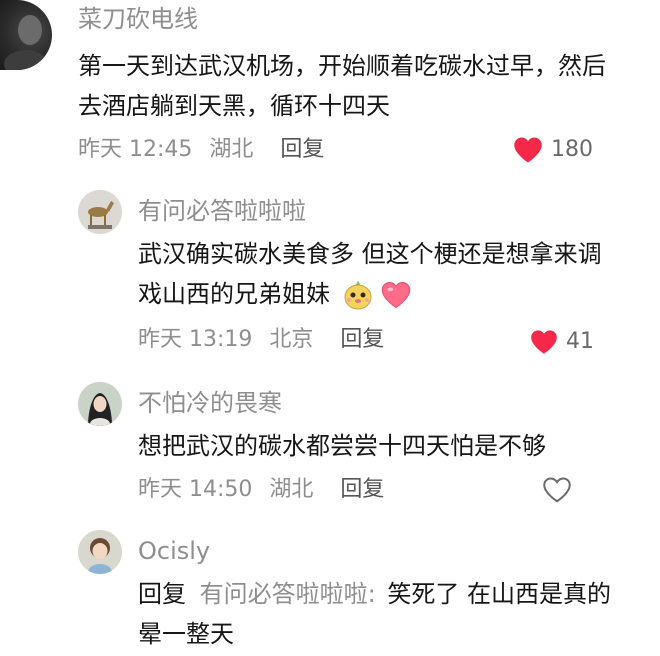 The width and height of the screenshot is (660, 656). What do you see at coordinates (195, 339) in the screenshot?
I see `reply-time: 昨天 13:19` at bounding box center [195, 339].